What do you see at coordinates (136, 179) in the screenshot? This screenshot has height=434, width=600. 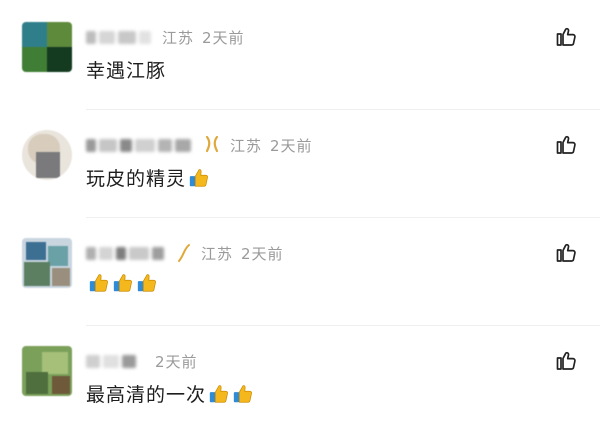 I see `comment-body: 玩皮的精灵` at bounding box center [136, 179].